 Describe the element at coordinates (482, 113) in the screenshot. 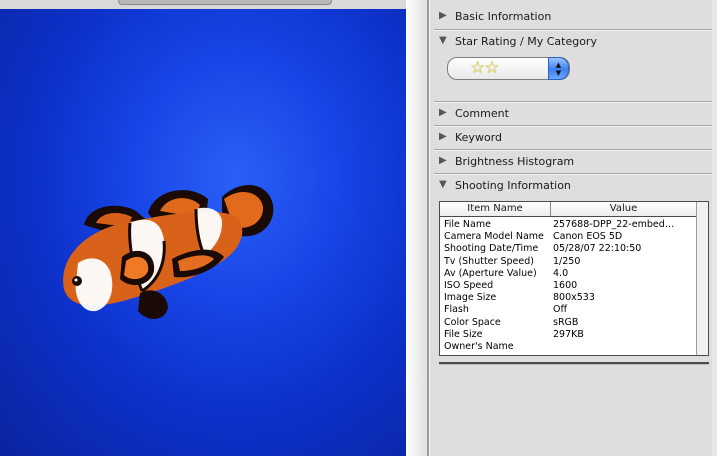

I see `section-label: Comment` at that location.